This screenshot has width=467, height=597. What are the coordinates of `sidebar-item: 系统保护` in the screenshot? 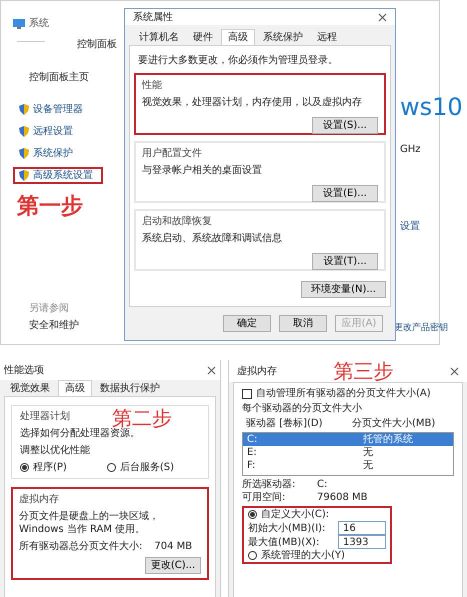 It's located at (58, 153).